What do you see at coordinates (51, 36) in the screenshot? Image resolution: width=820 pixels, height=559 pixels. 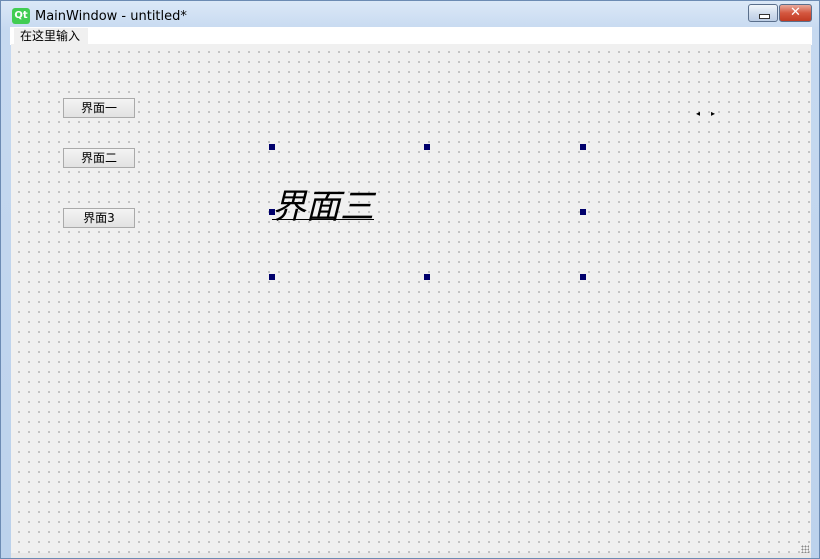 I see `menu-type-here: 在这里输入` at bounding box center [51, 36].